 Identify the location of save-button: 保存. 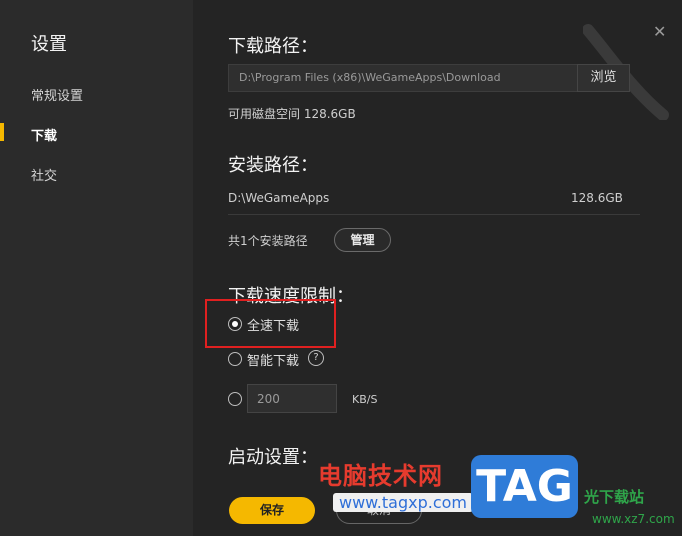
(272, 510).